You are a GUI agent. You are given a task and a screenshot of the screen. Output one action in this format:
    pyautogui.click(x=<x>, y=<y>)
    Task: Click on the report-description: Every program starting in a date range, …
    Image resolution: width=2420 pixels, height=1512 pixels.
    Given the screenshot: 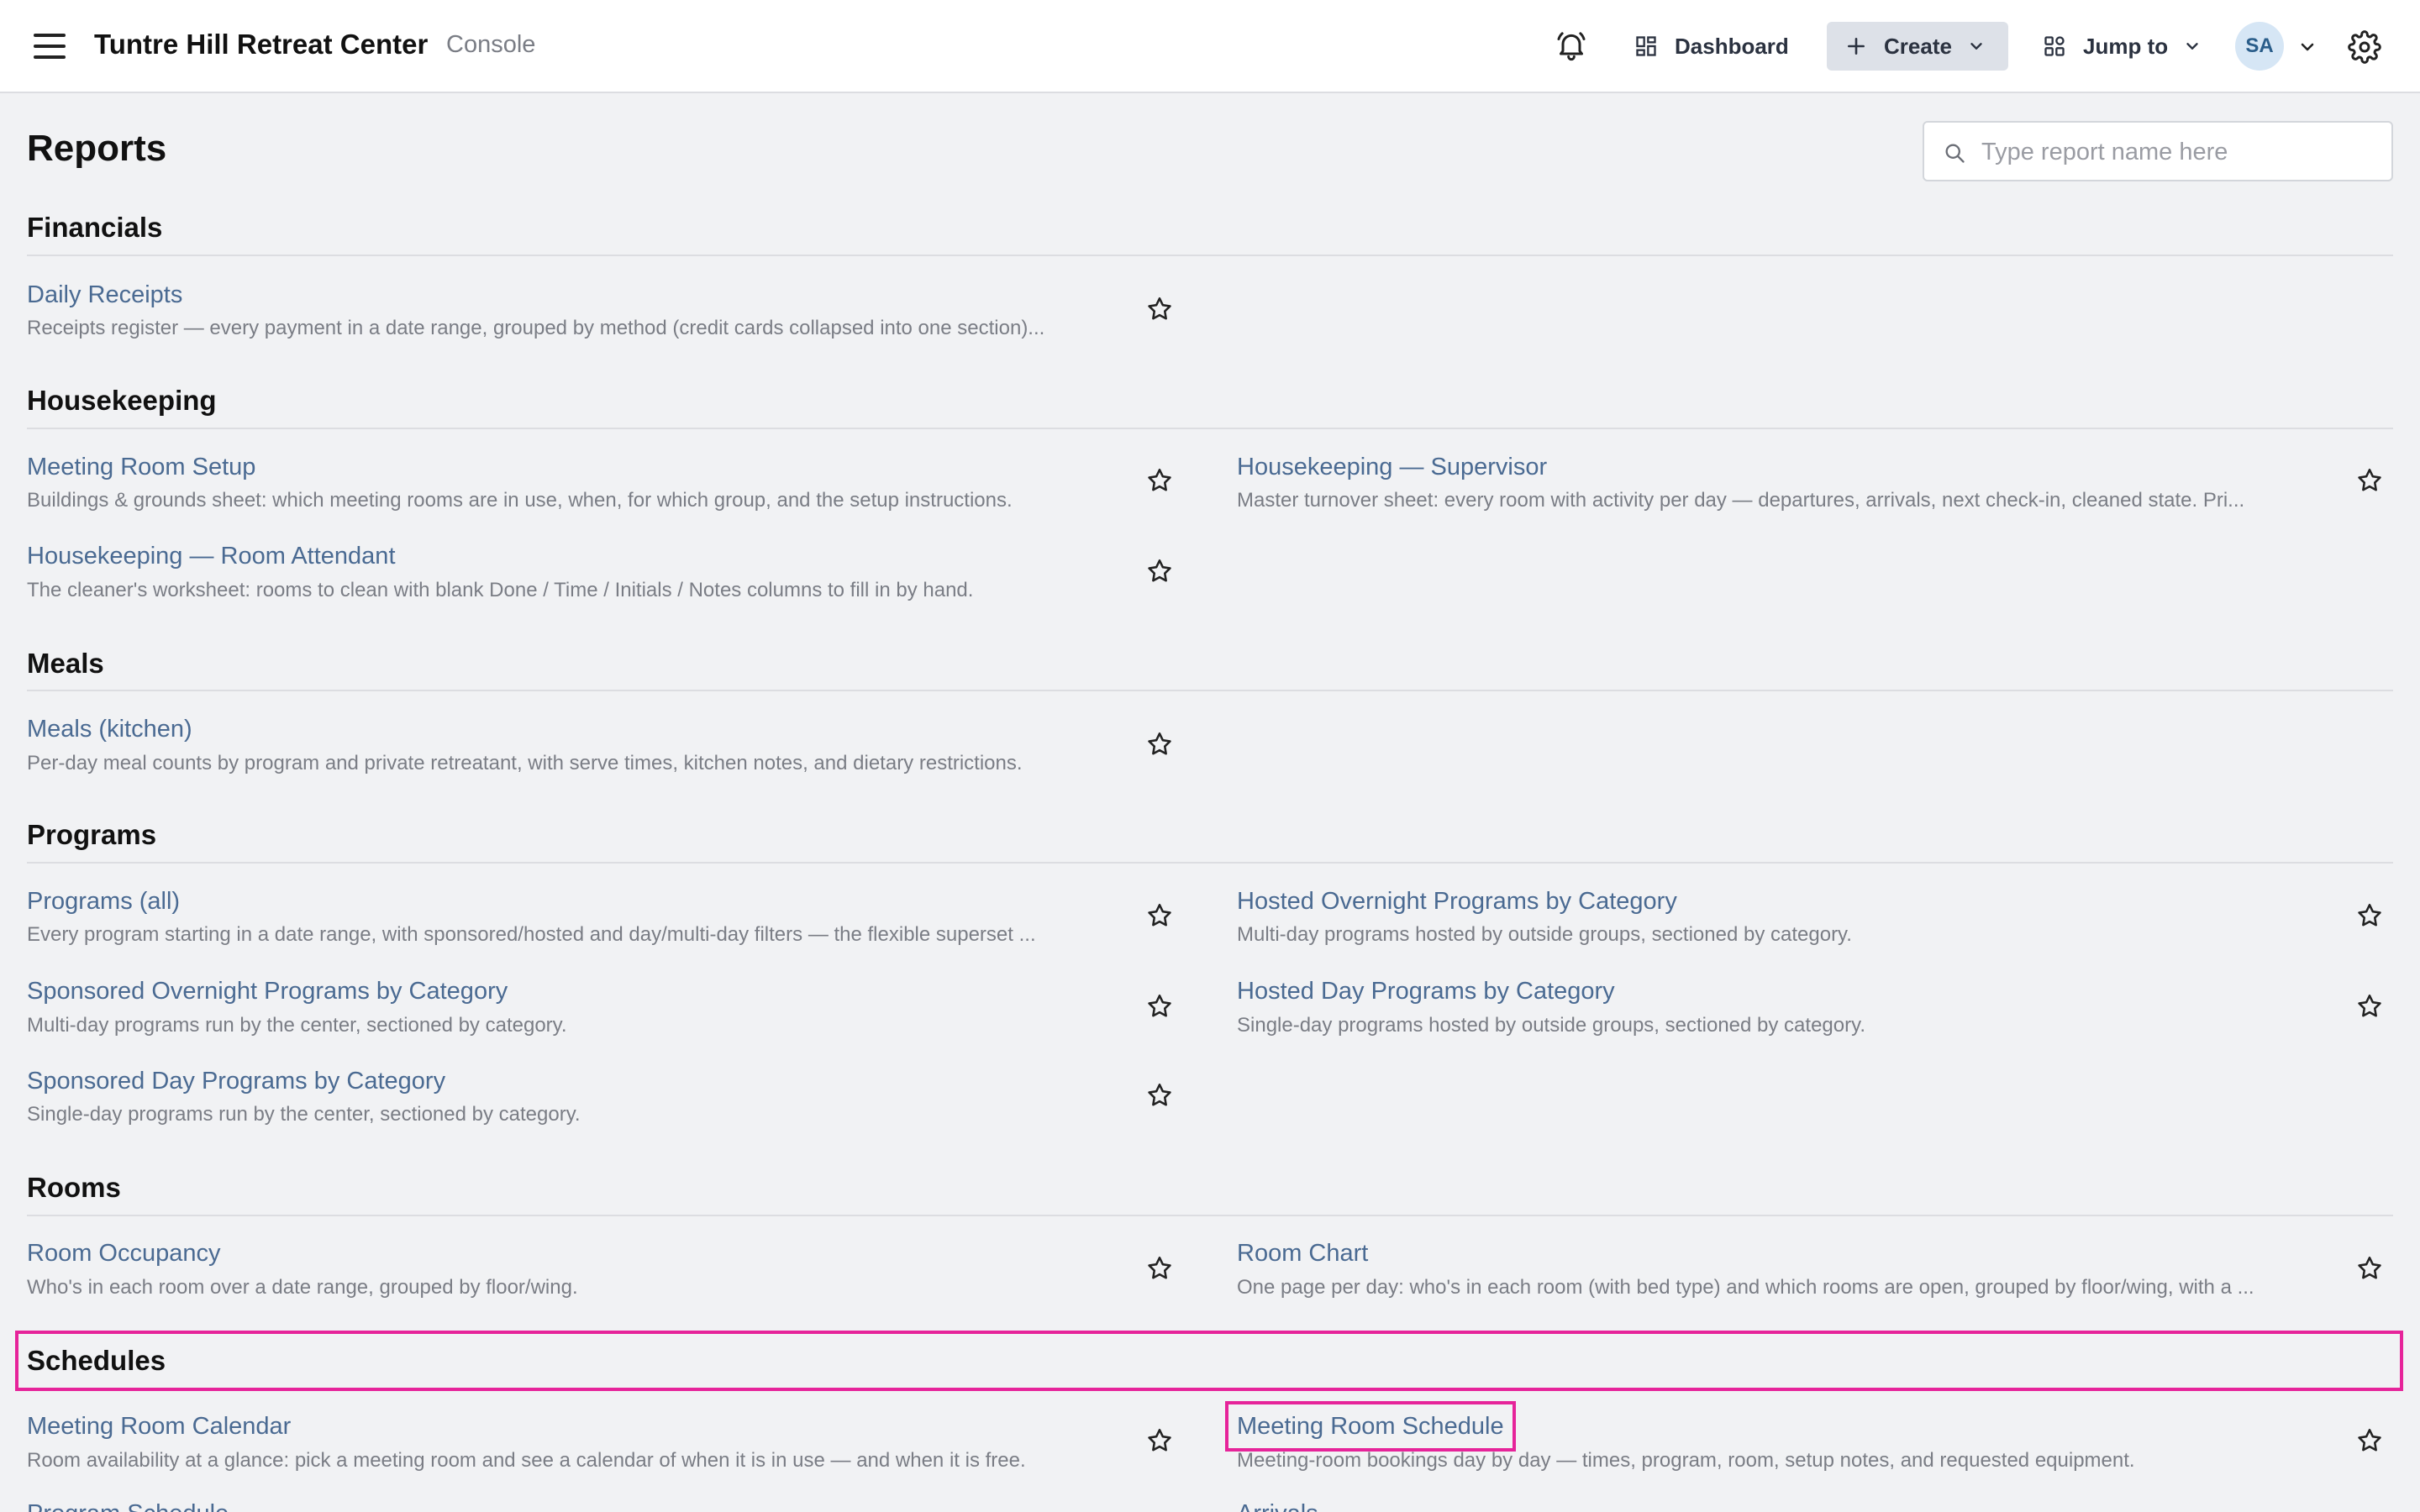 What is the action you would take?
    pyautogui.click(x=531, y=934)
    